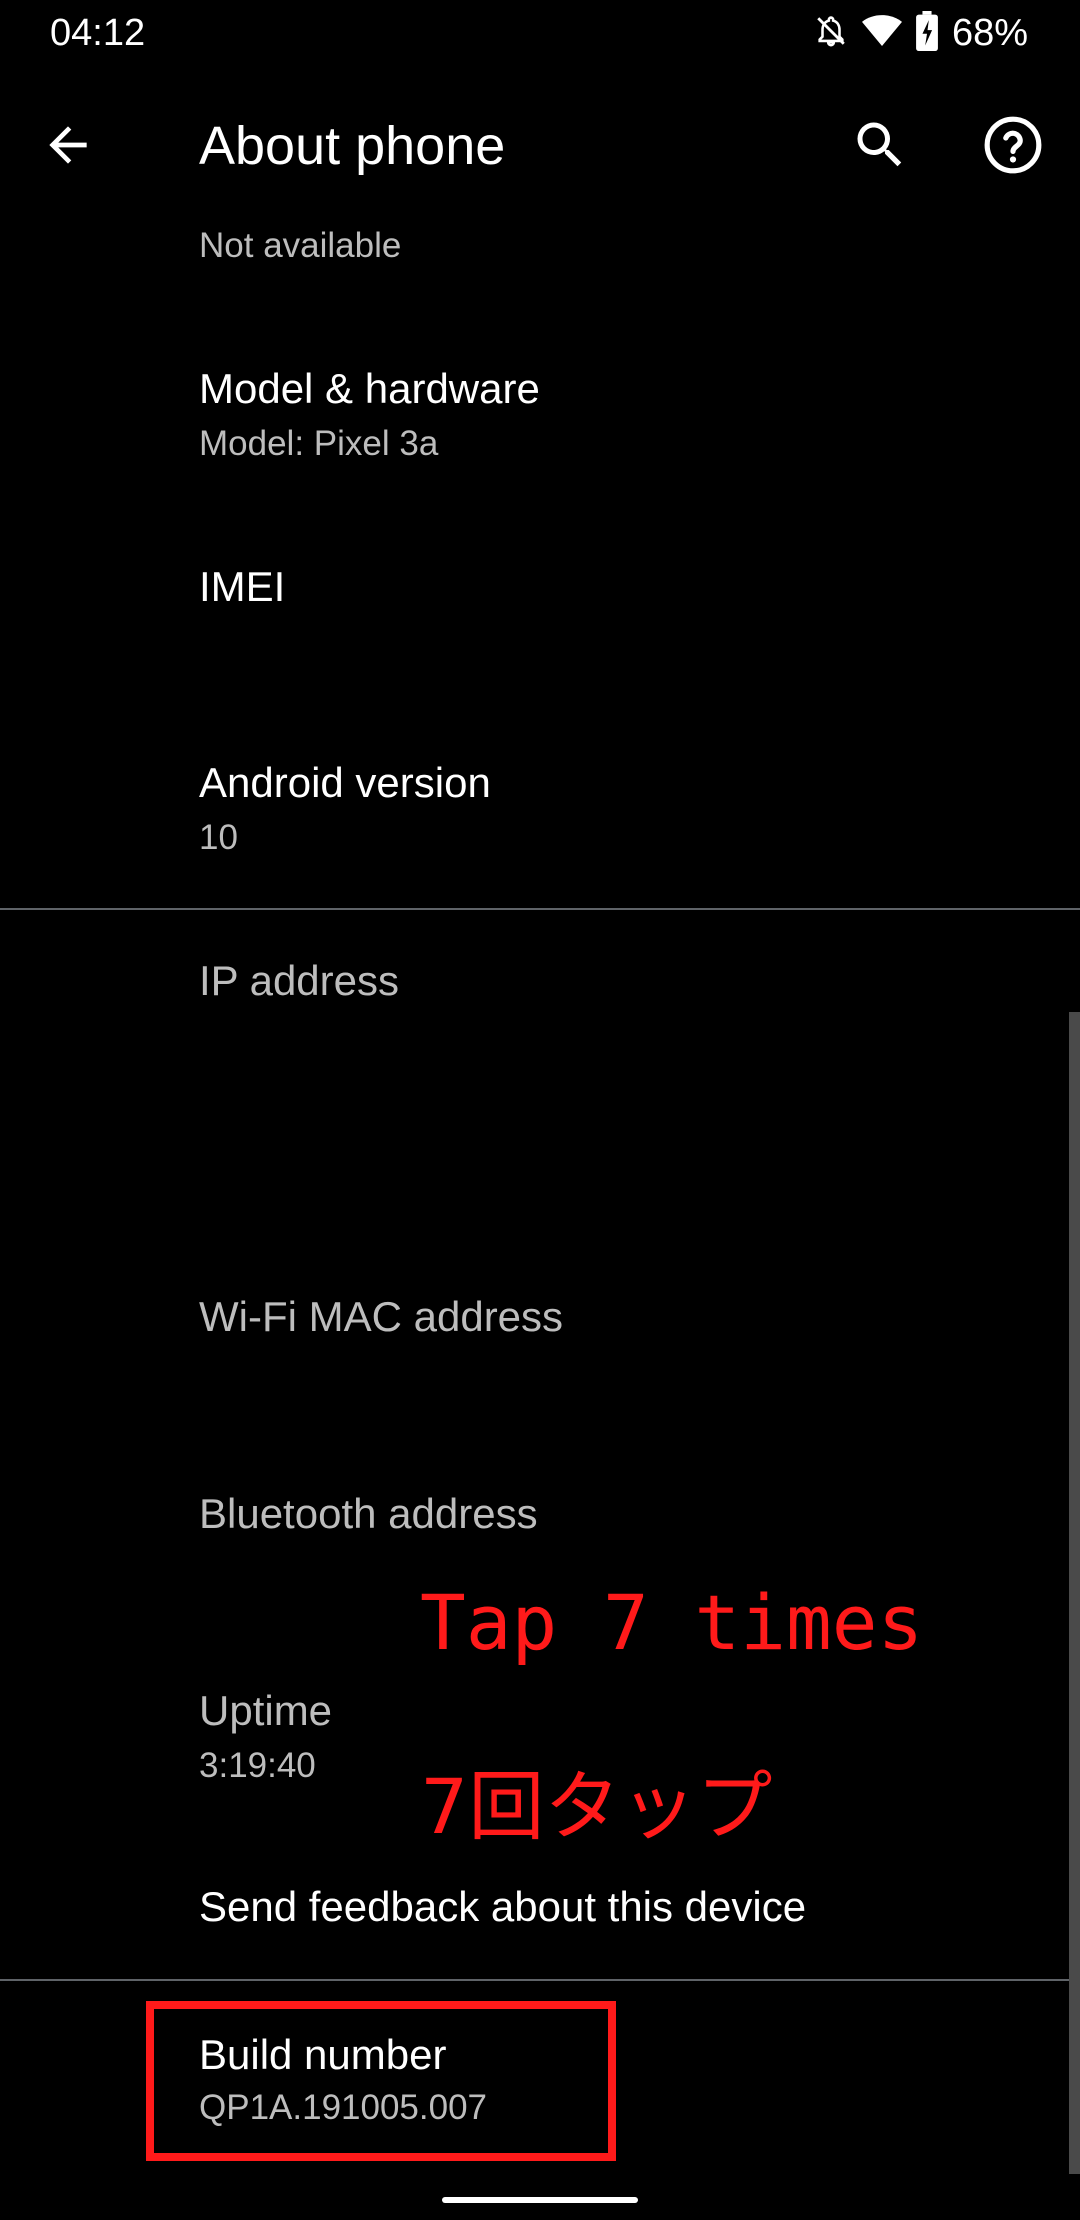  What do you see at coordinates (881, 33) in the screenshot?
I see `wifi-icon` at bounding box center [881, 33].